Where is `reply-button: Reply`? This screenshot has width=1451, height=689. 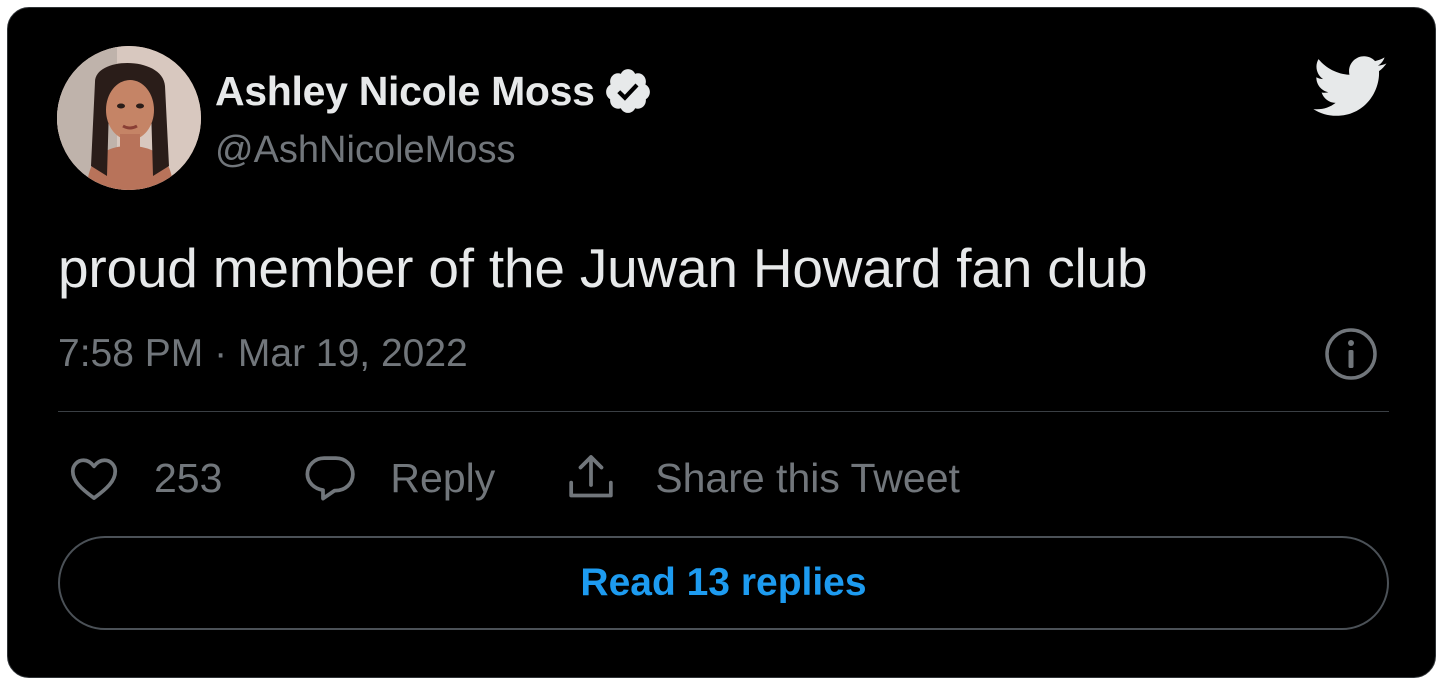 reply-button: Reply is located at coordinates (398, 478).